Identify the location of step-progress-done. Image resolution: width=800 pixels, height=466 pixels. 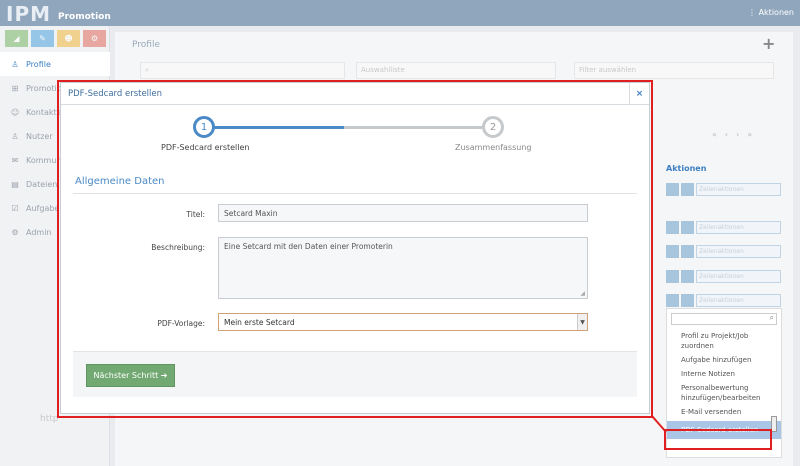
(279, 127).